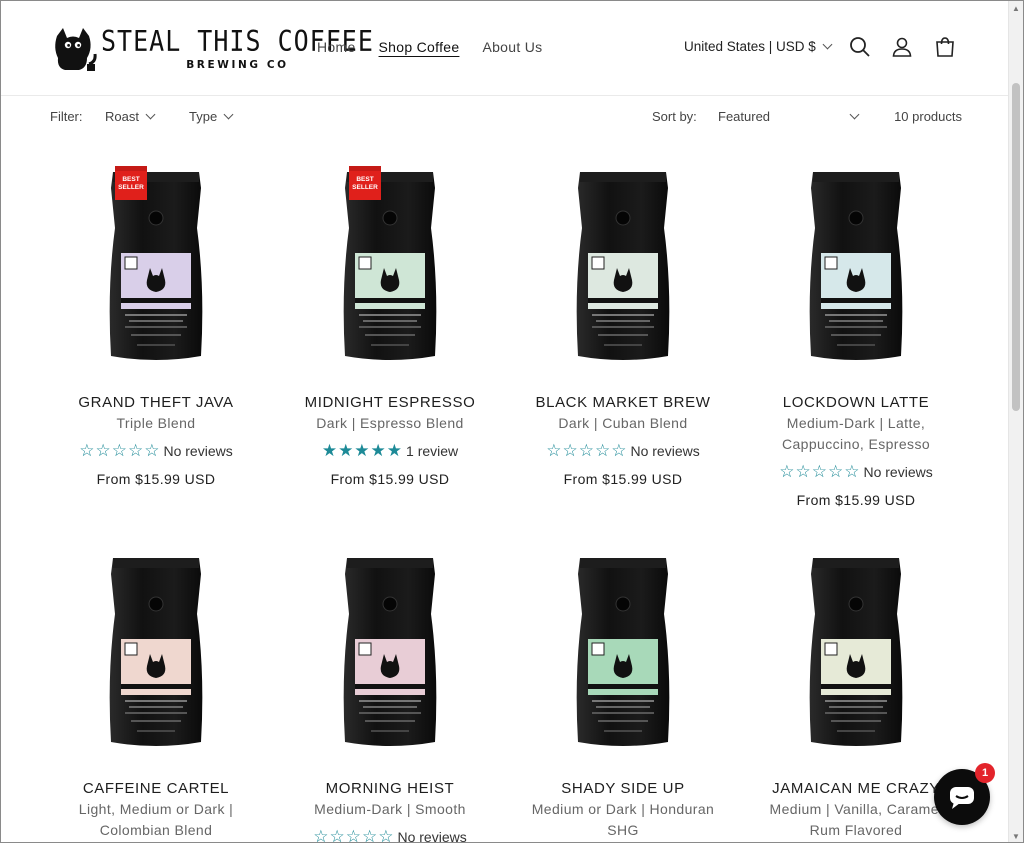 Image resolution: width=1024 pixels, height=843 pixels. Describe the element at coordinates (902, 47) in the screenshot. I see `account-icon` at that location.